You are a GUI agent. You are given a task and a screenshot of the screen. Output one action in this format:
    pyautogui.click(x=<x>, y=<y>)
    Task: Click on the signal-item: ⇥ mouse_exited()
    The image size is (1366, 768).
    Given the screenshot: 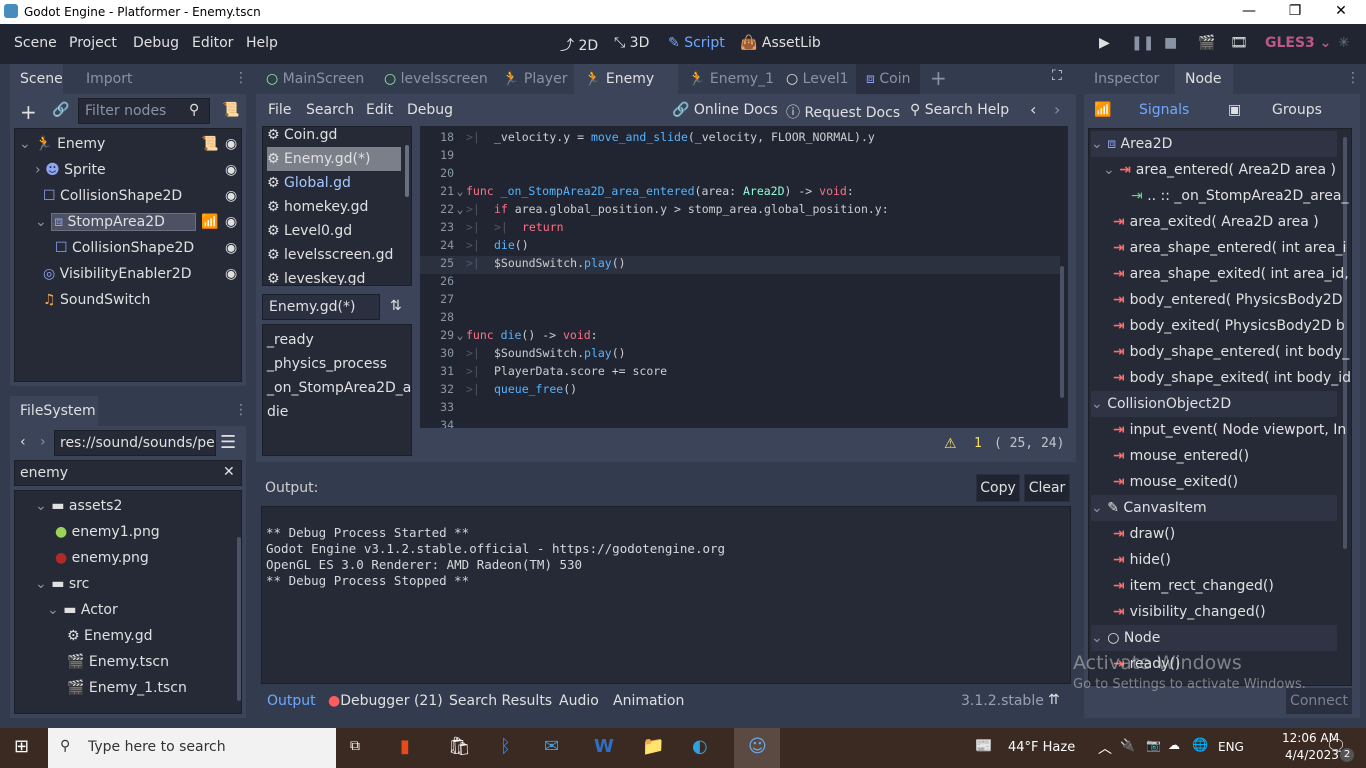 What is the action you would take?
    pyautogui.click(x=1175, y=482)
    